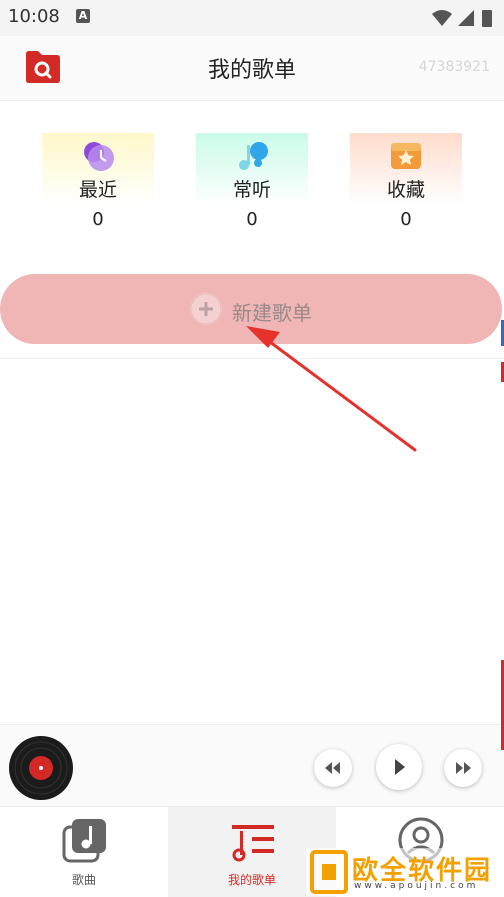 Image resolution: width=504 pixels, height=897 pixels. What do you see at coordinates (98, 219) in the screenshot?
I see `category-recent-count: 0` at bounding box center [98, 219].